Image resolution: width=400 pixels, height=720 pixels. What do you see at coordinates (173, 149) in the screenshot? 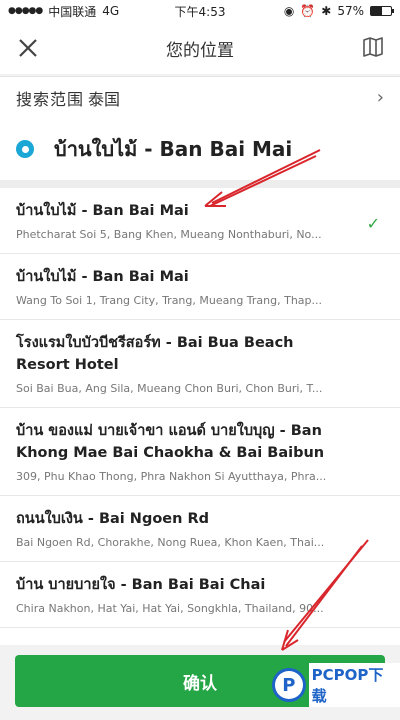
I see `search-query-text: บ้านใบไม้ - Ban Bai Mai` at bounding box center [173, 149].